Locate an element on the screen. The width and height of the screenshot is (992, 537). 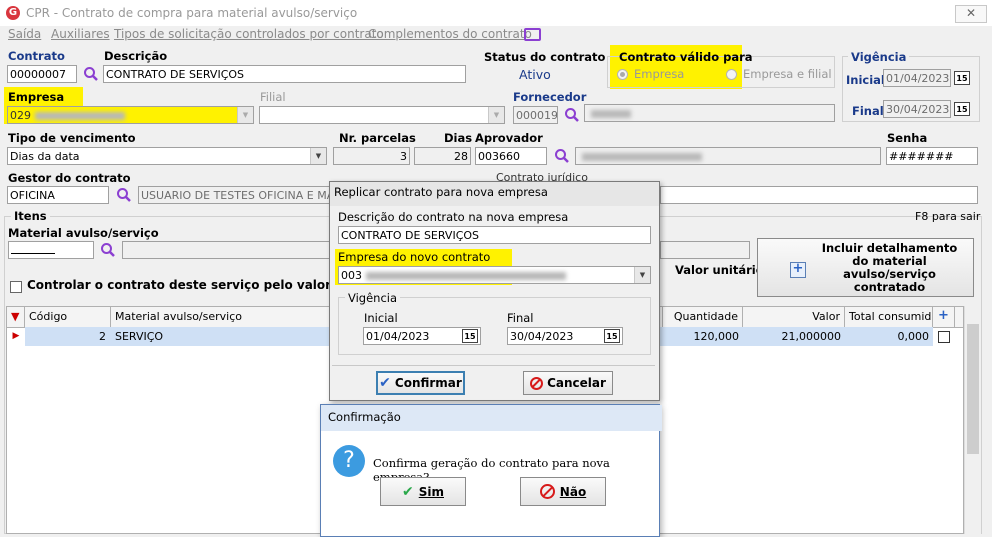
vigencia-inicial-input: 01/04/2023 is located at coordinates (917, 78).